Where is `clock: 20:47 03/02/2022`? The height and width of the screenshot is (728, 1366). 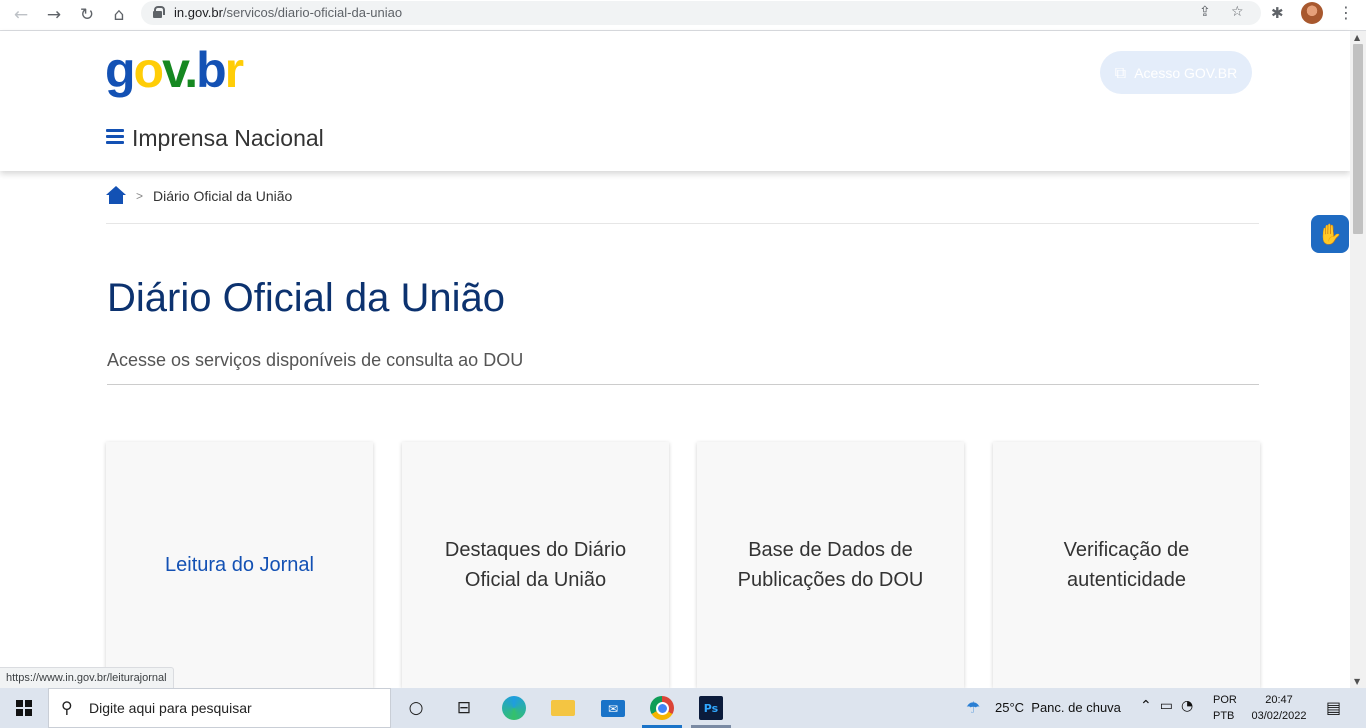 clock: 20:47 03/02/2022 is located at coordinates (1279, 708).